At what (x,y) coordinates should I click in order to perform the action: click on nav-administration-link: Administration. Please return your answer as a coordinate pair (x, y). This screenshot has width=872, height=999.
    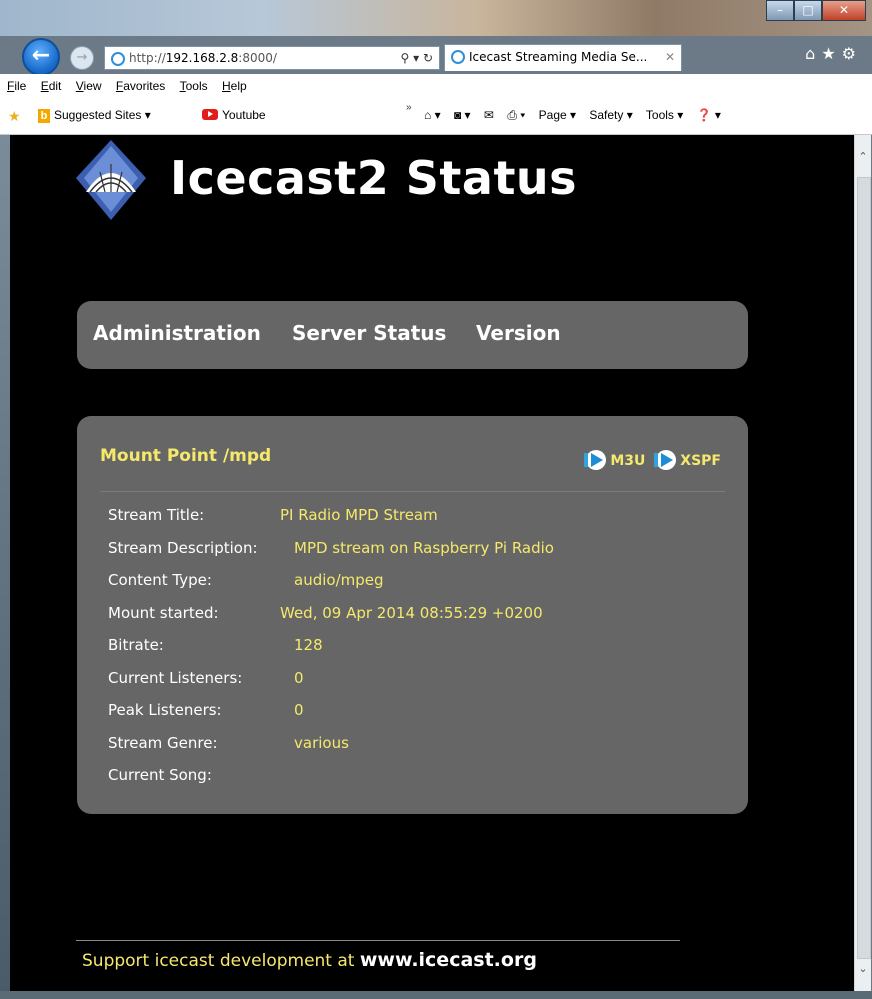
    Looking at the image, I should click on (177, 333).